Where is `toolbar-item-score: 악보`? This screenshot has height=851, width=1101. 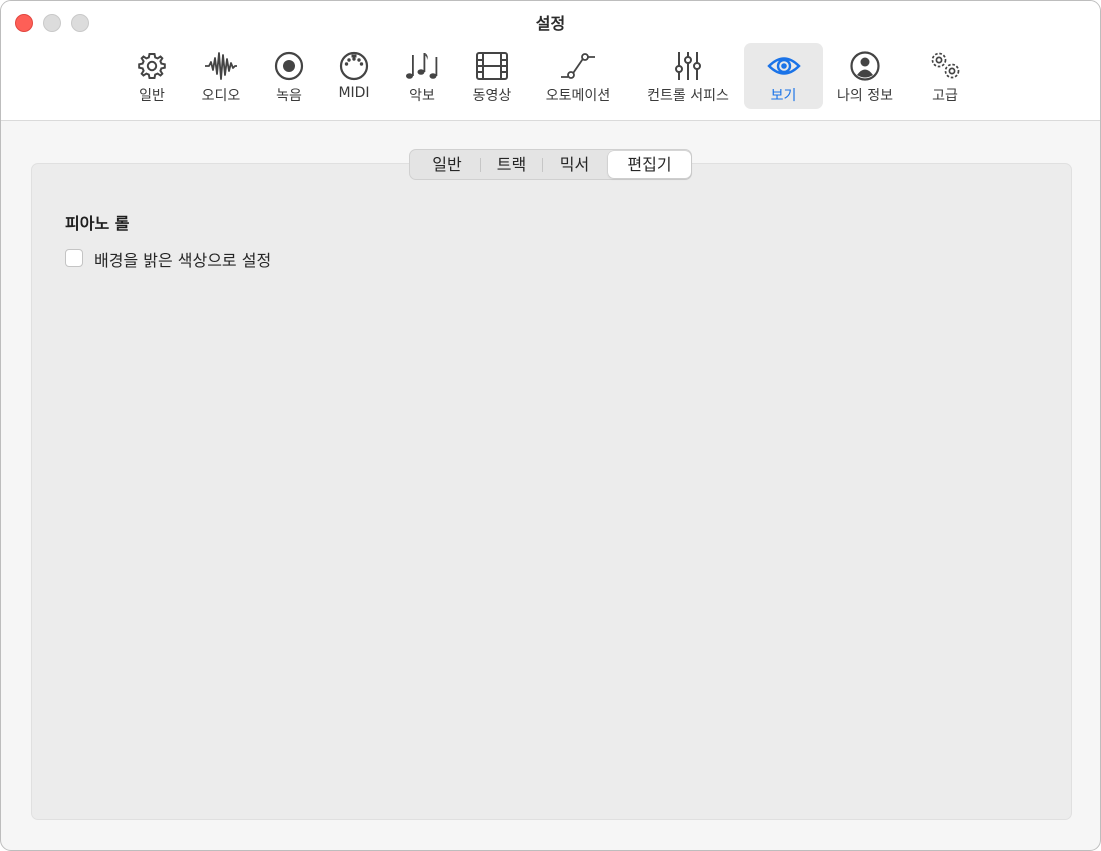 toolbar-item-score: 악보 is located at coordinates (422, 76).